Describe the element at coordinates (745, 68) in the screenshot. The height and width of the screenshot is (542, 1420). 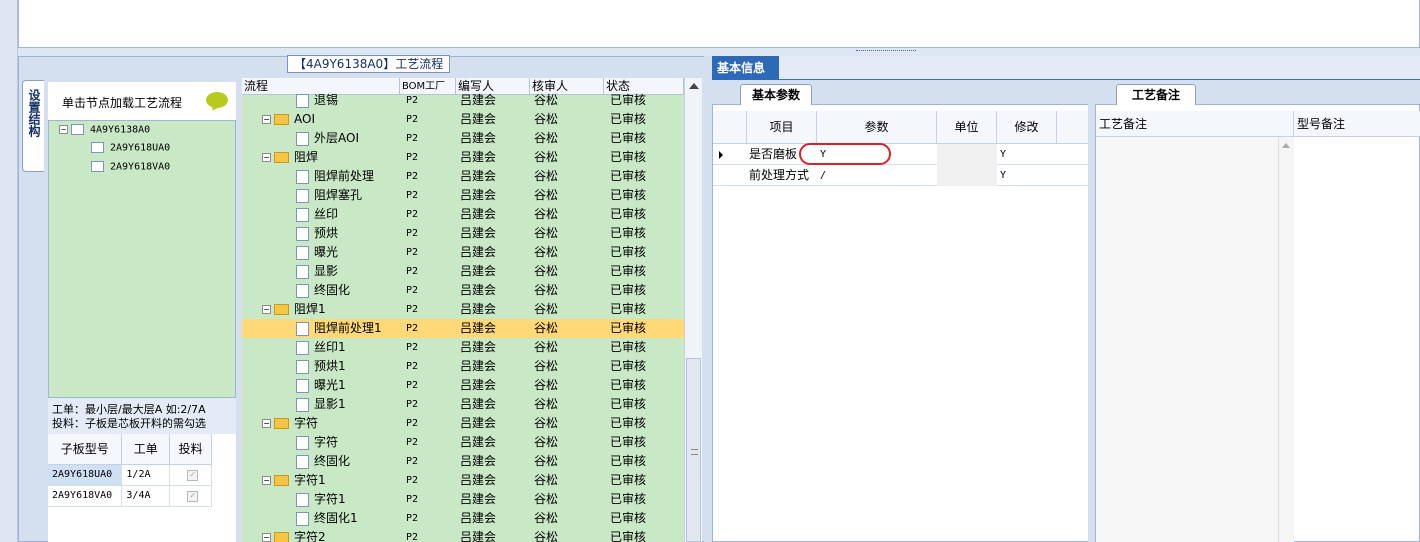
I see `tab-basic-info: 基本信息` at that location.